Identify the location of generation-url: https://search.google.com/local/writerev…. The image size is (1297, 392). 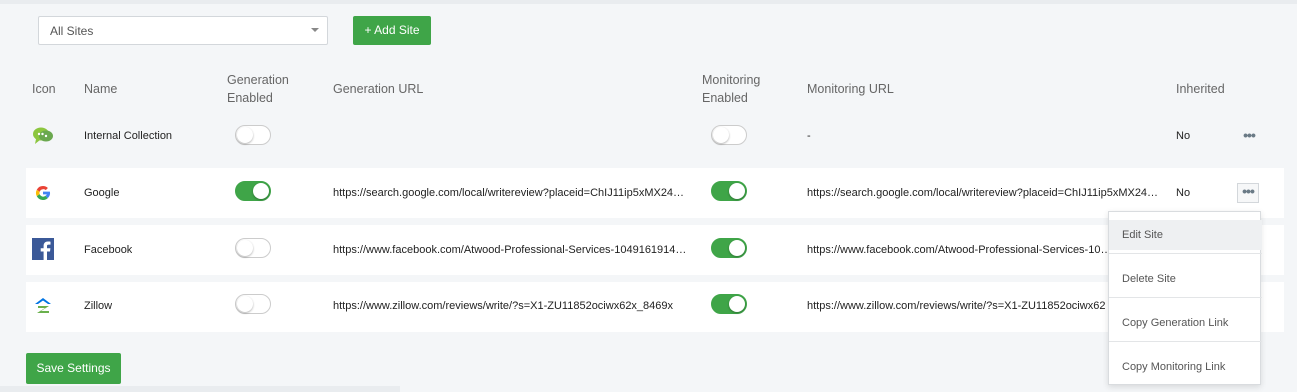
(509, 193).